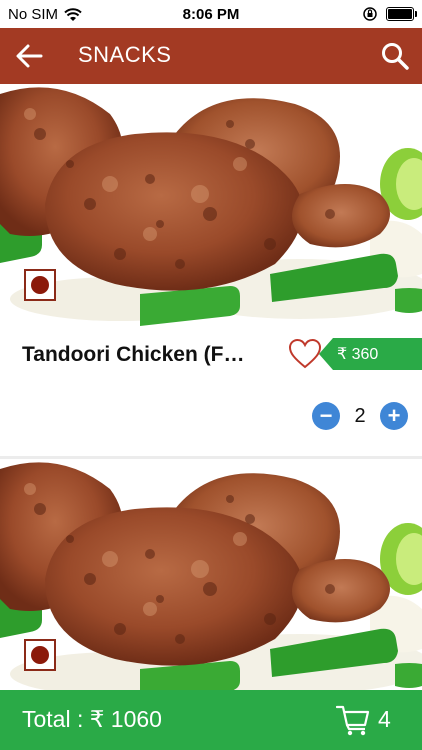 The image size is (422, 750). I want to click on decrease-button: −, so click(326, 416).